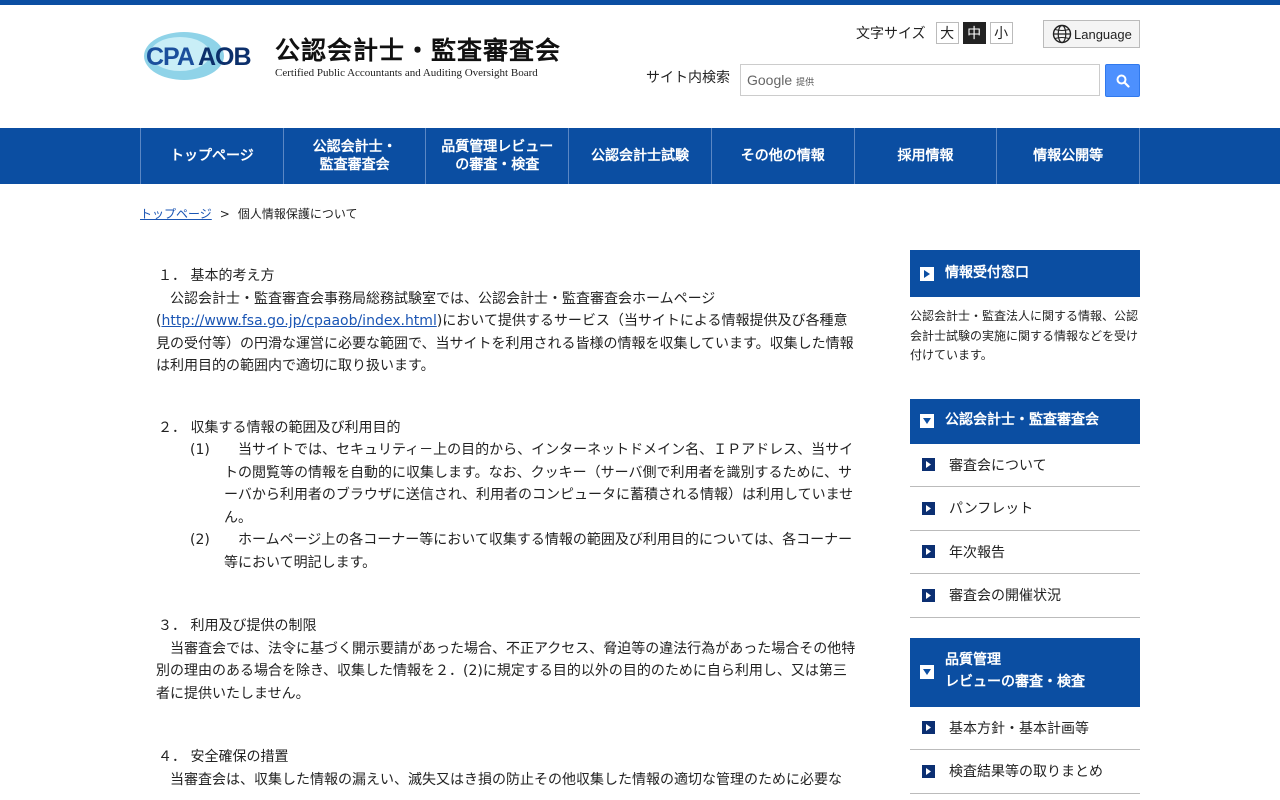  I want to click on sidebar-link-pamphlet: パンフレット, so click(1025, 509).